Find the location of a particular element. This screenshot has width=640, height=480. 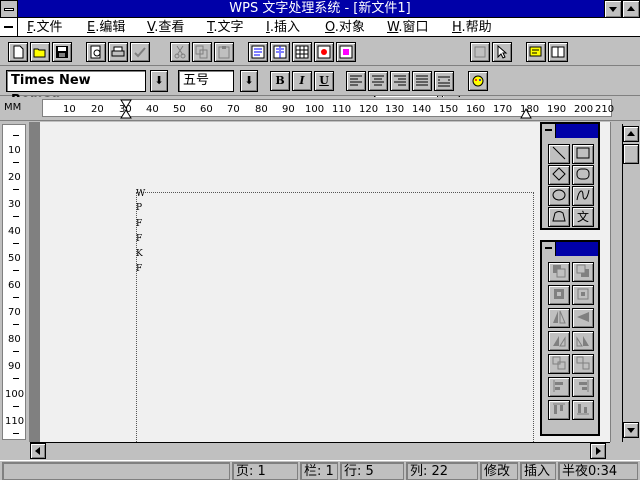

send-to-back-button is located at coordinates (583, 295).